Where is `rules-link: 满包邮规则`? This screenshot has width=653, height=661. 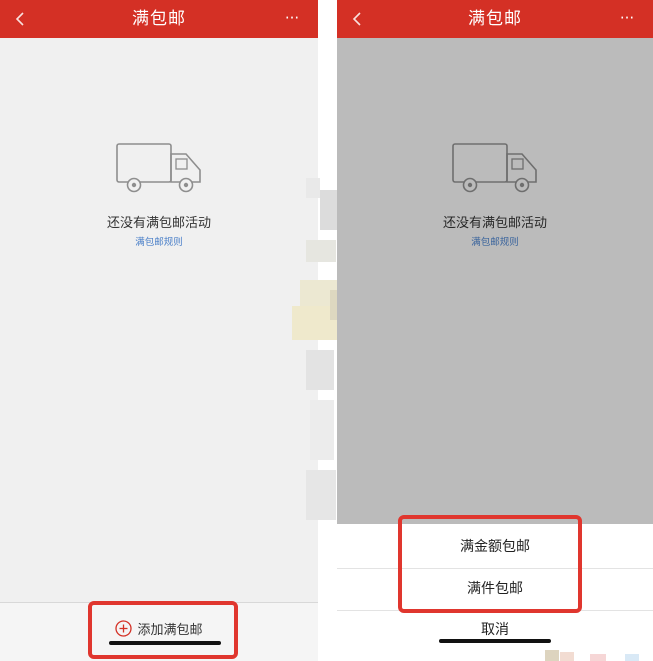
rules-link: 满包邮规则 is located at coordinates (159, 241).